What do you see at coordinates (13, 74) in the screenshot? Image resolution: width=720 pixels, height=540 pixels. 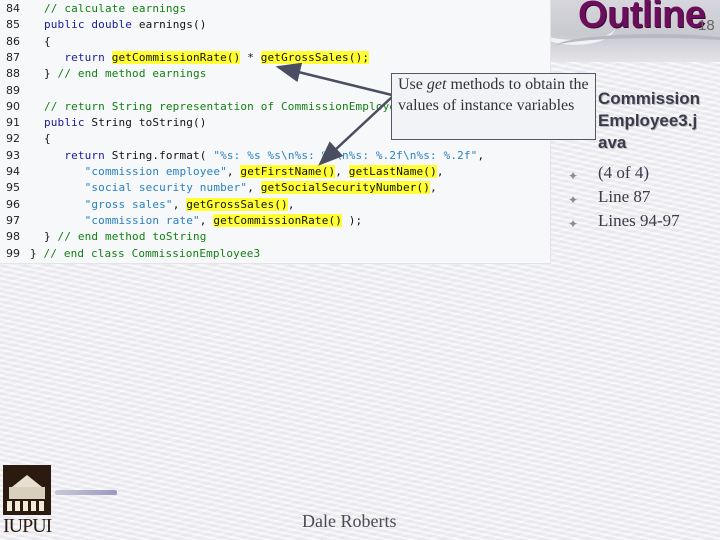 I see `line-number: 88` at bounding box center [13, 74].